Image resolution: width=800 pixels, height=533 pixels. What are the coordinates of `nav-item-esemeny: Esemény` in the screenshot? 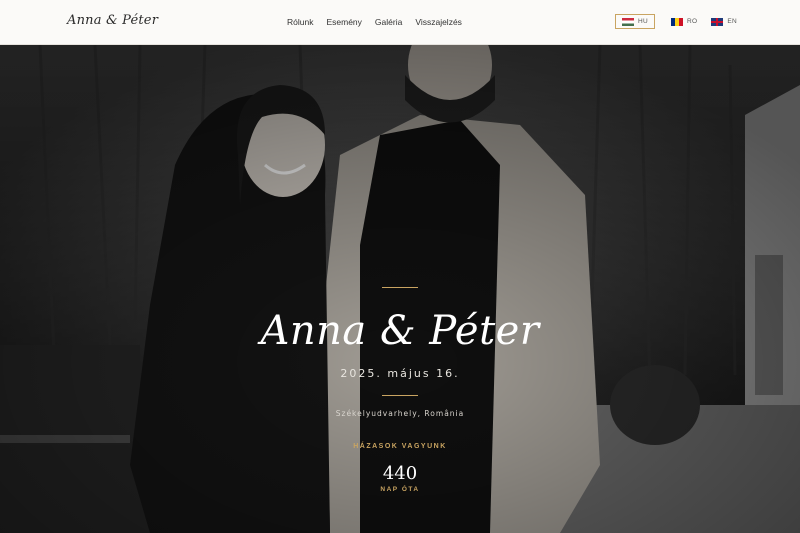 It's located at (343, 22).